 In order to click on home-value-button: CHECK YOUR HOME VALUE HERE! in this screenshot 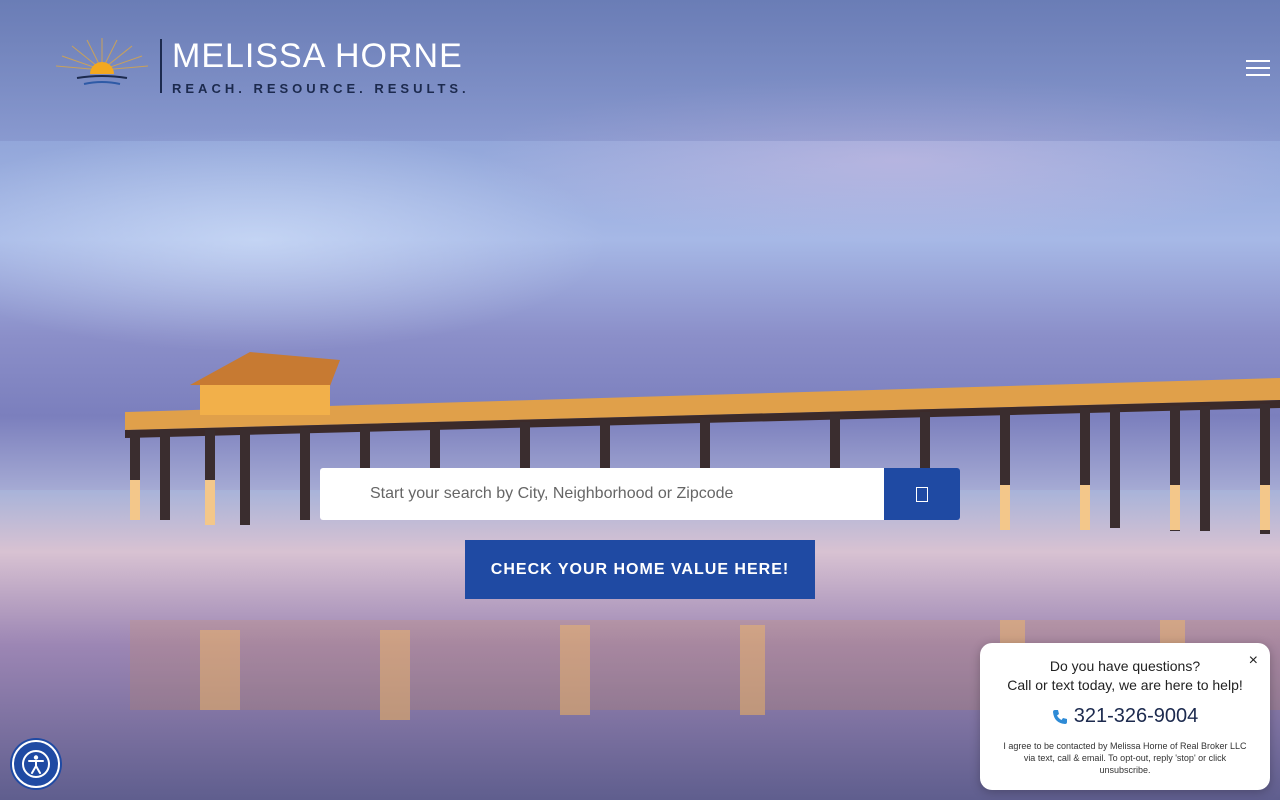, I will do `click(640, 569)`.